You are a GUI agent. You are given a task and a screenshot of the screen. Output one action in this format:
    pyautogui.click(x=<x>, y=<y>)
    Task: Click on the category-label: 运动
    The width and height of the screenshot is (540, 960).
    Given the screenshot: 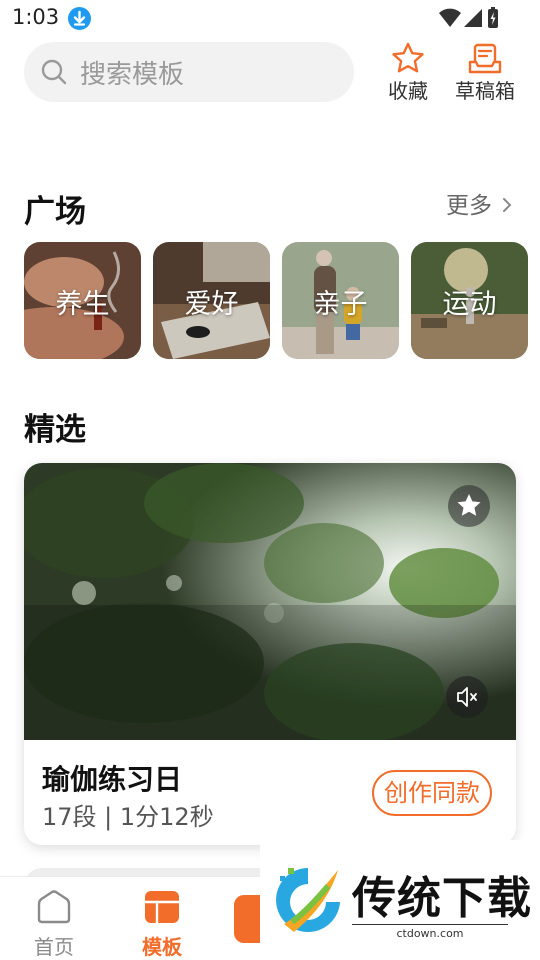 What is the action you would take?
    pyautogui.click(x=469, y=304)
    